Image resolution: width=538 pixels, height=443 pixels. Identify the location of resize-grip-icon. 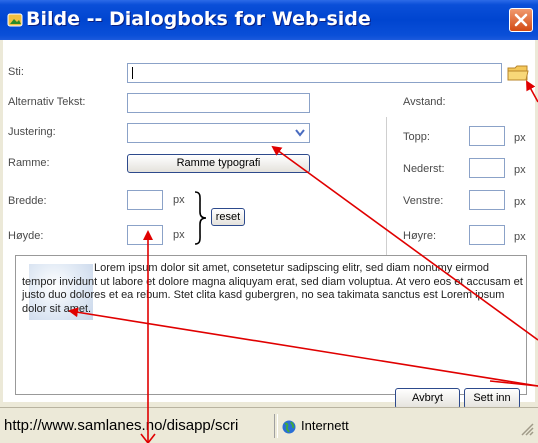
(526, 428).